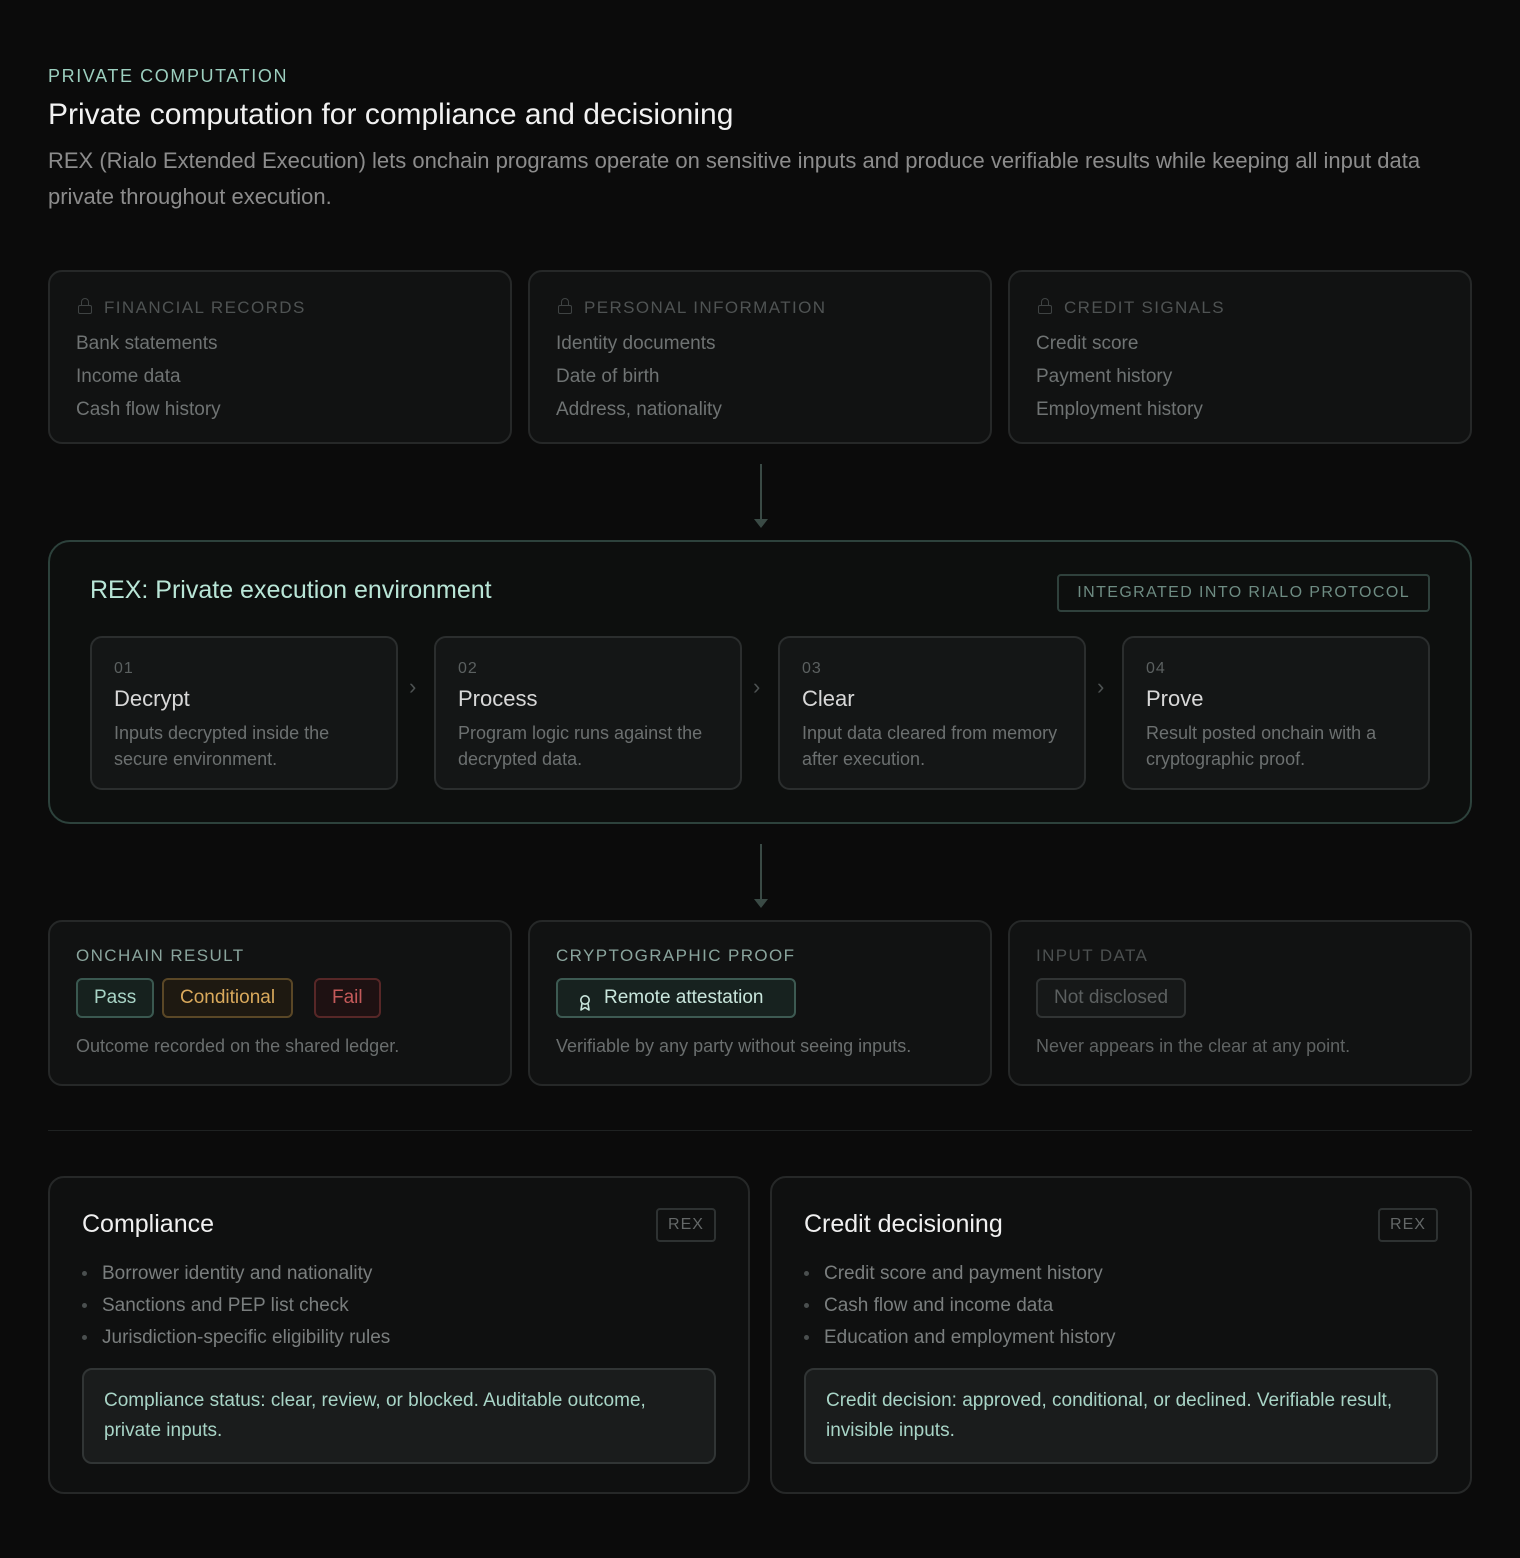  I want to click on use-case-title: Compliance, so click(148, 1224).